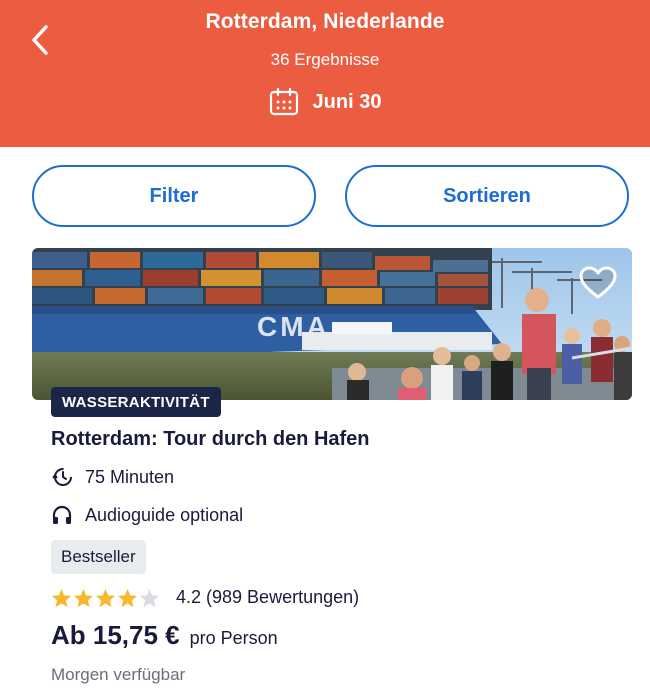  I want to click on heart-outline-icon, so click(598, 282).